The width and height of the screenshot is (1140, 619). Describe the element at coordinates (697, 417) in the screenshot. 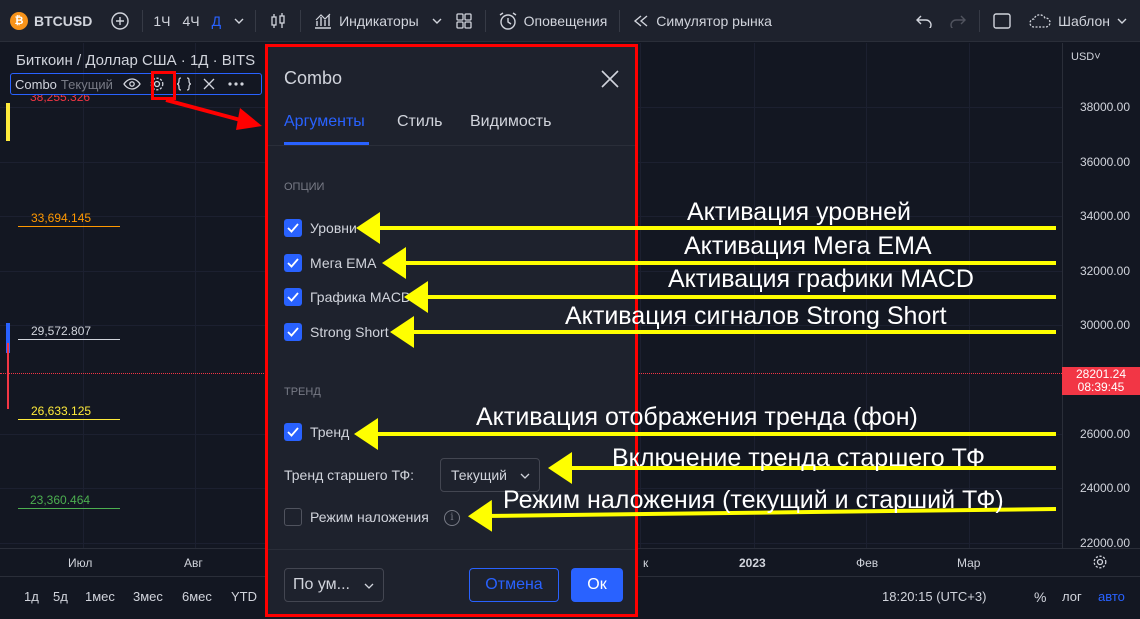

I see `annotation-trend: Активация отображения тренда (фон)` at that location.